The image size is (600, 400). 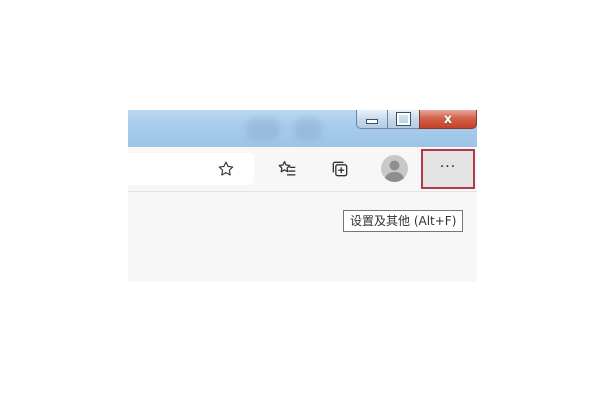 I want to click on favorites-list-icon, so click(x=287, y=169).